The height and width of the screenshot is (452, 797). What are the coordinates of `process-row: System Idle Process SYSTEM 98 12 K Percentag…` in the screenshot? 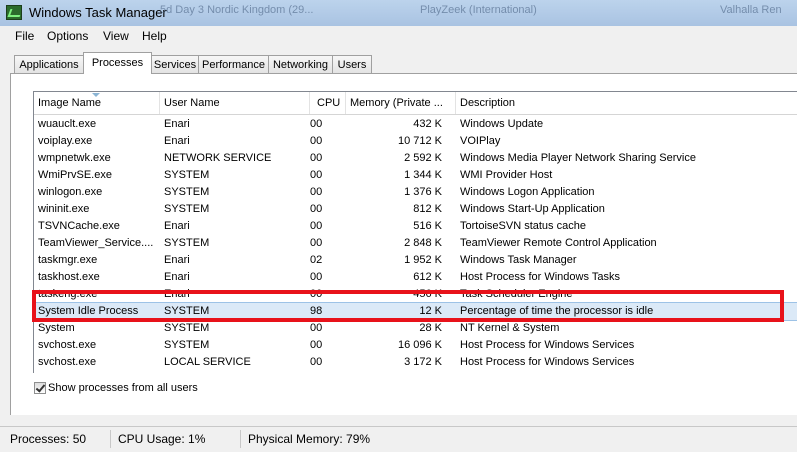 It's located at (415, 311).